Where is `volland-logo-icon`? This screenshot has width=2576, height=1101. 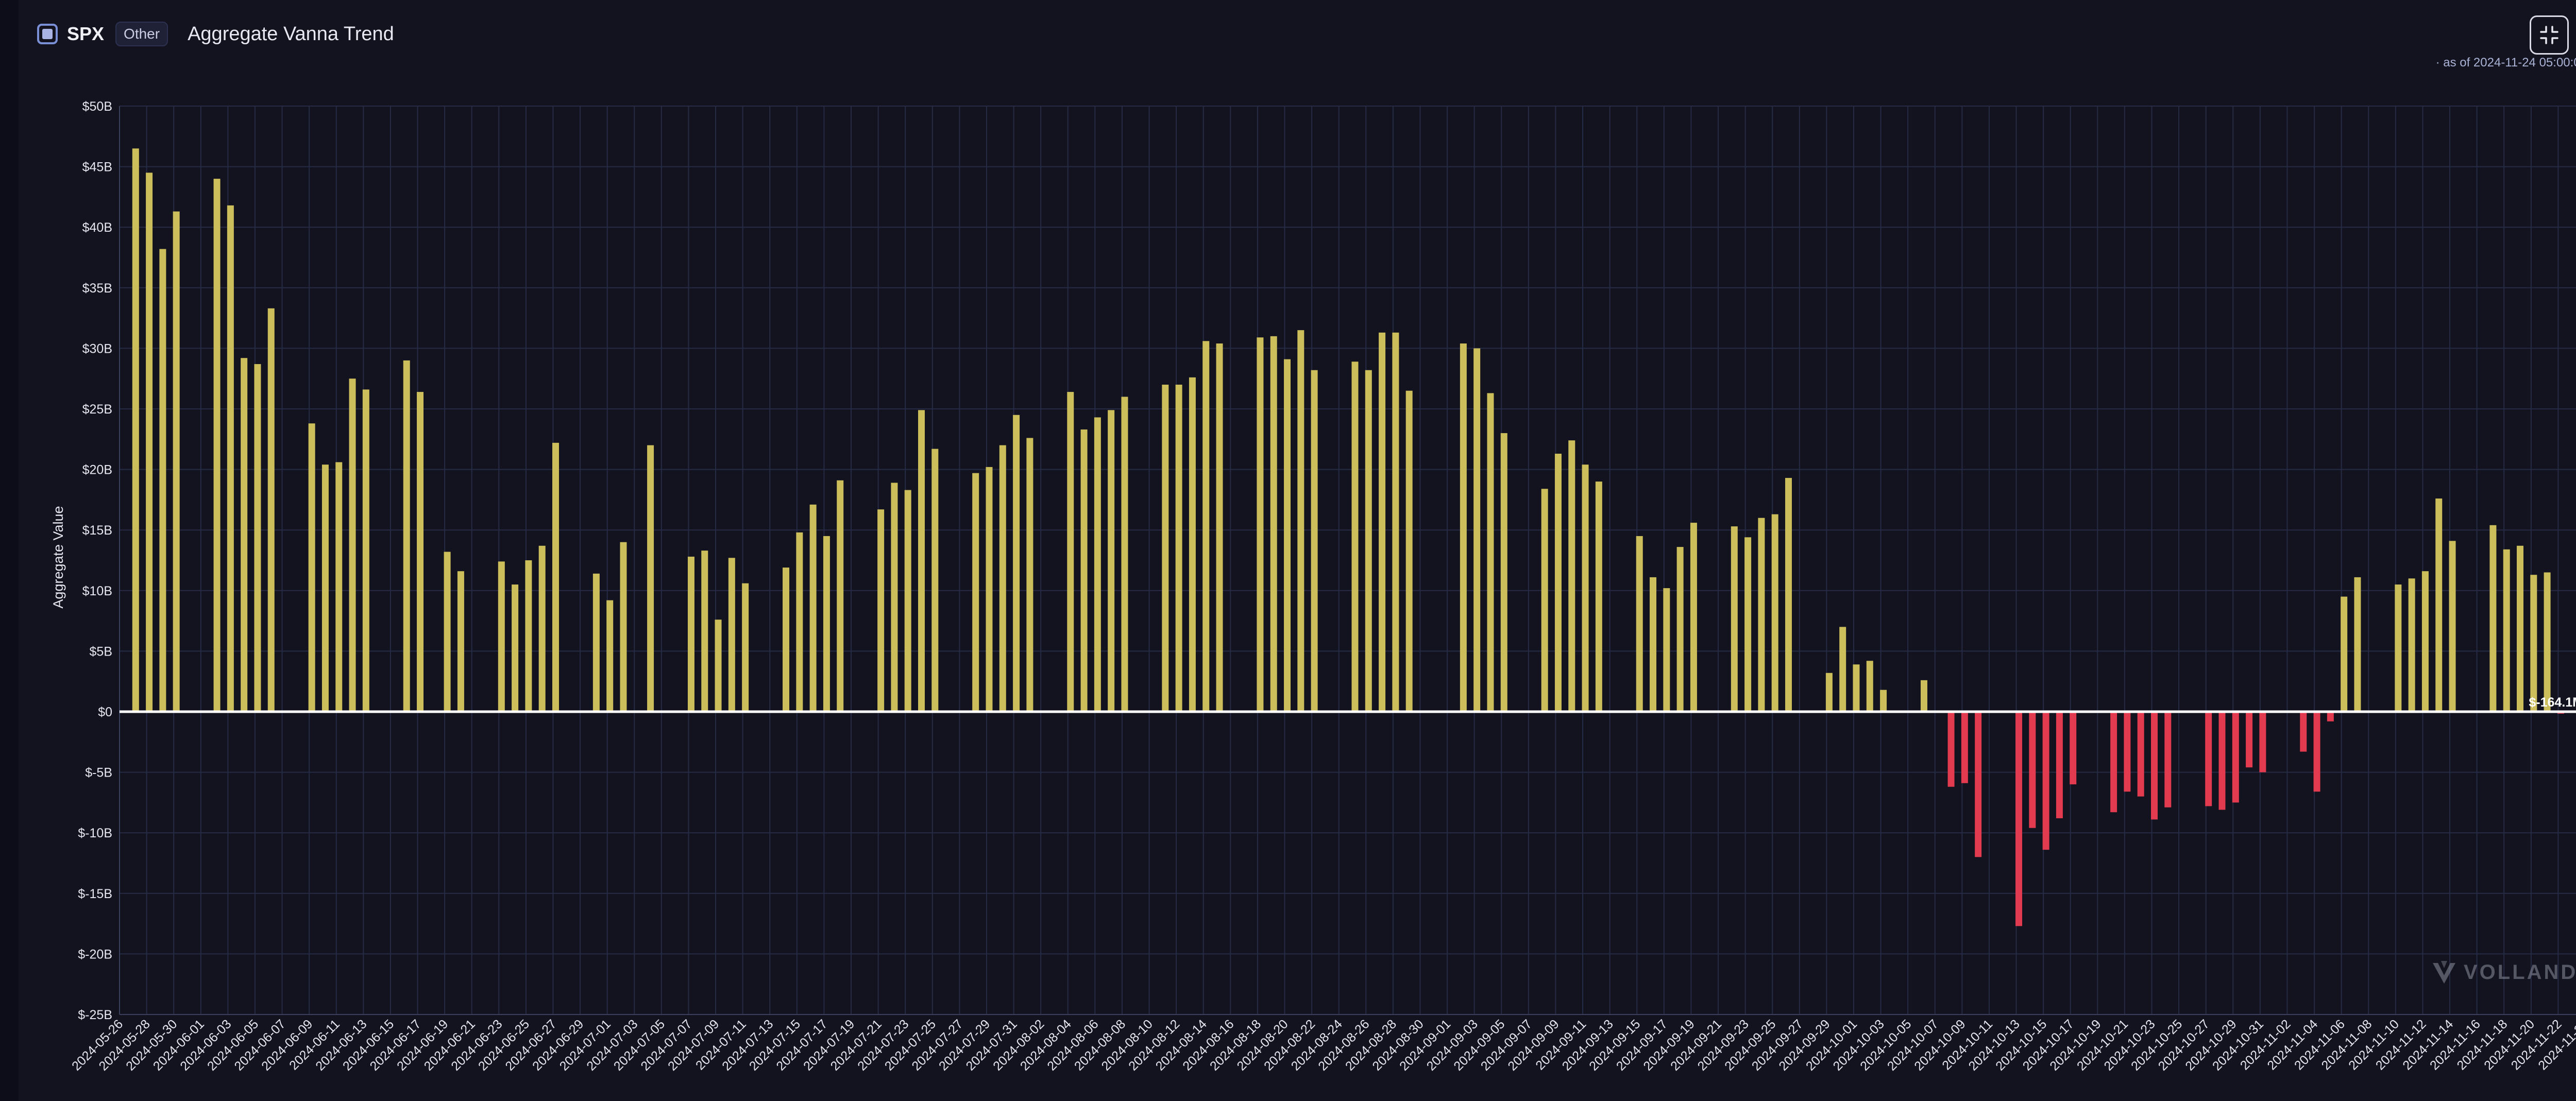
volland-logo-icon is located at coordinates (2444, 972).